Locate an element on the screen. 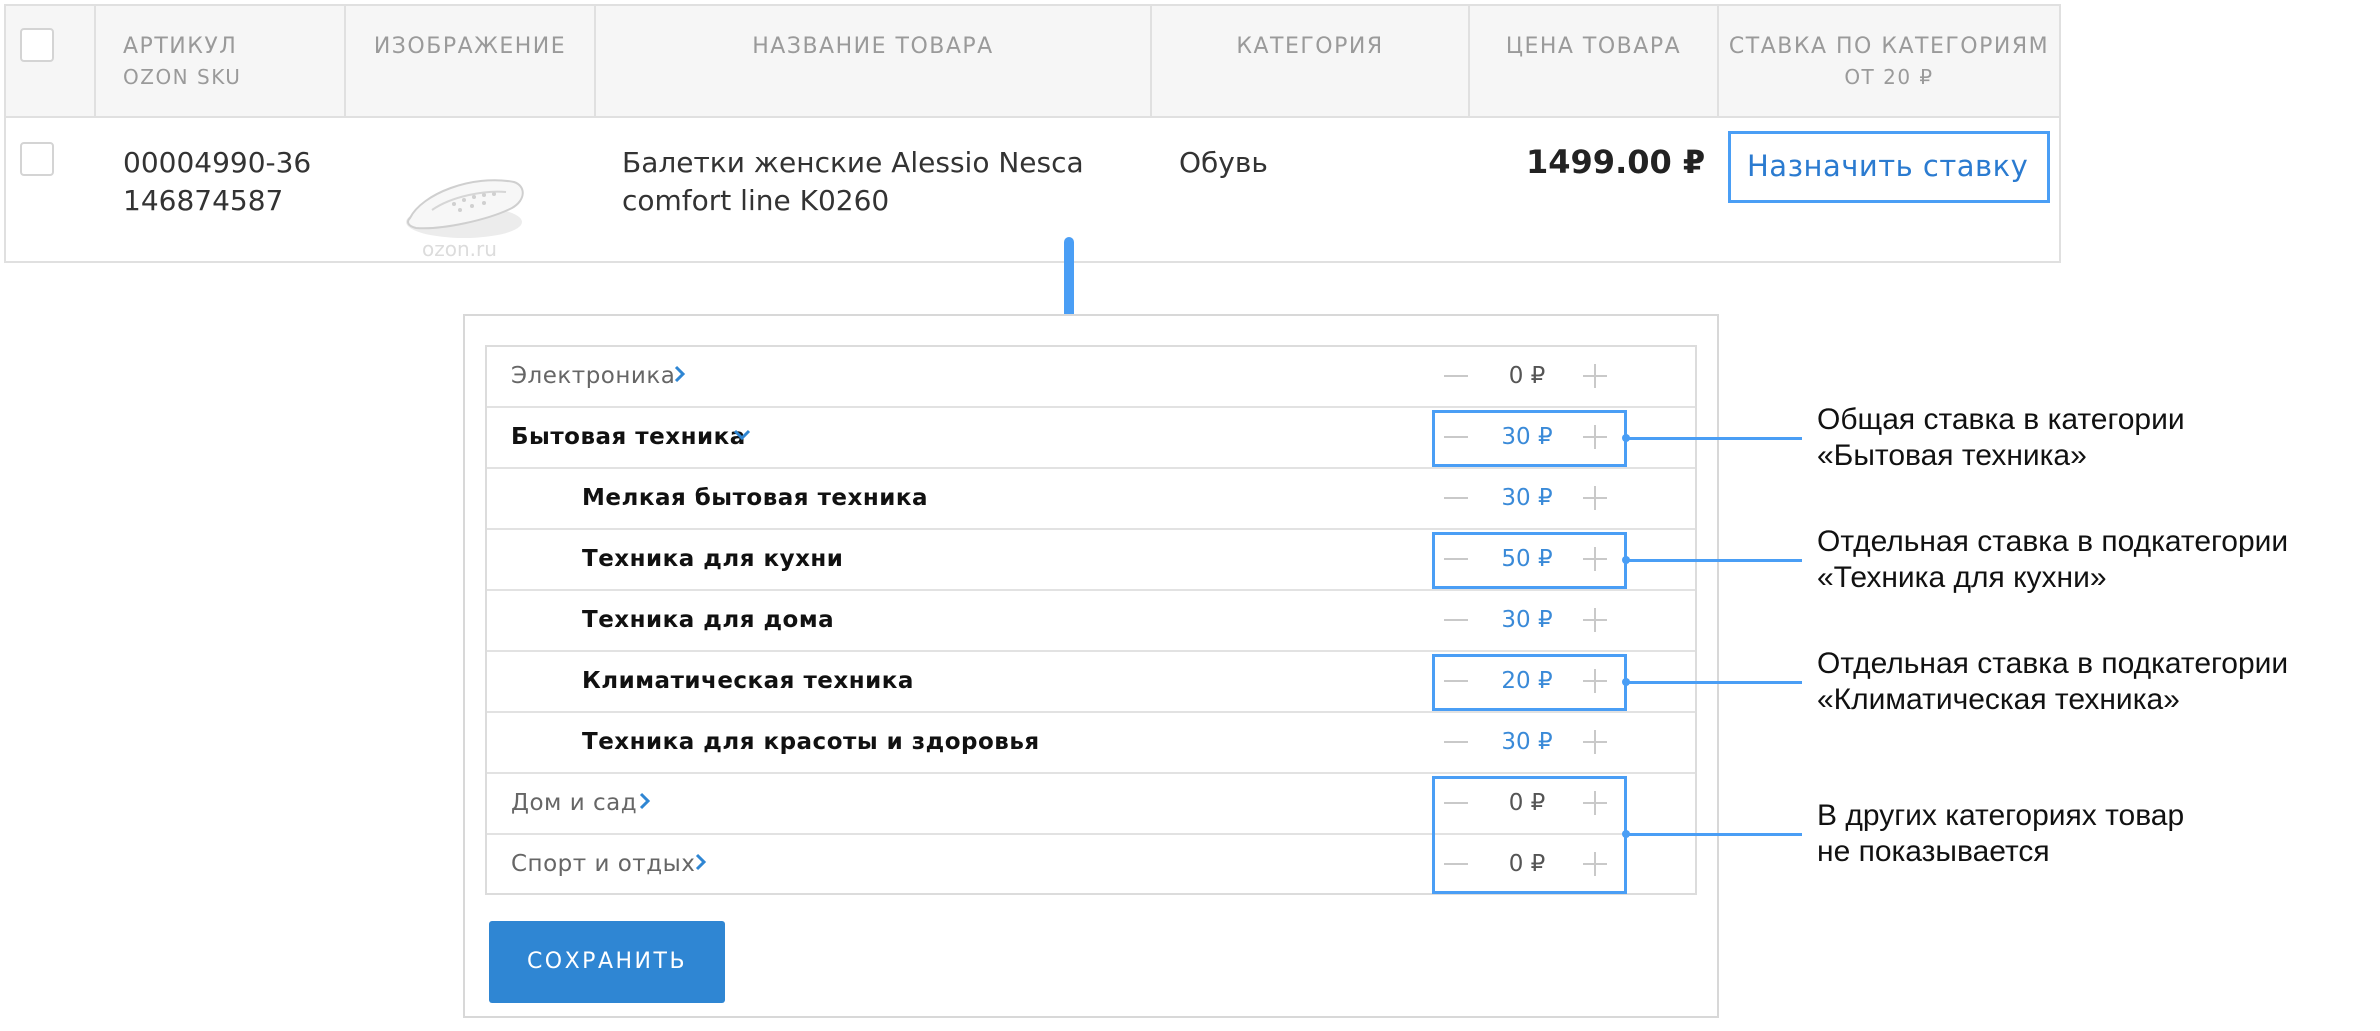 The width and height of the screenshot is (2380, 1031). category-row-home: Техника для дома 30 ₽ is located at coordinates (1091, 621).